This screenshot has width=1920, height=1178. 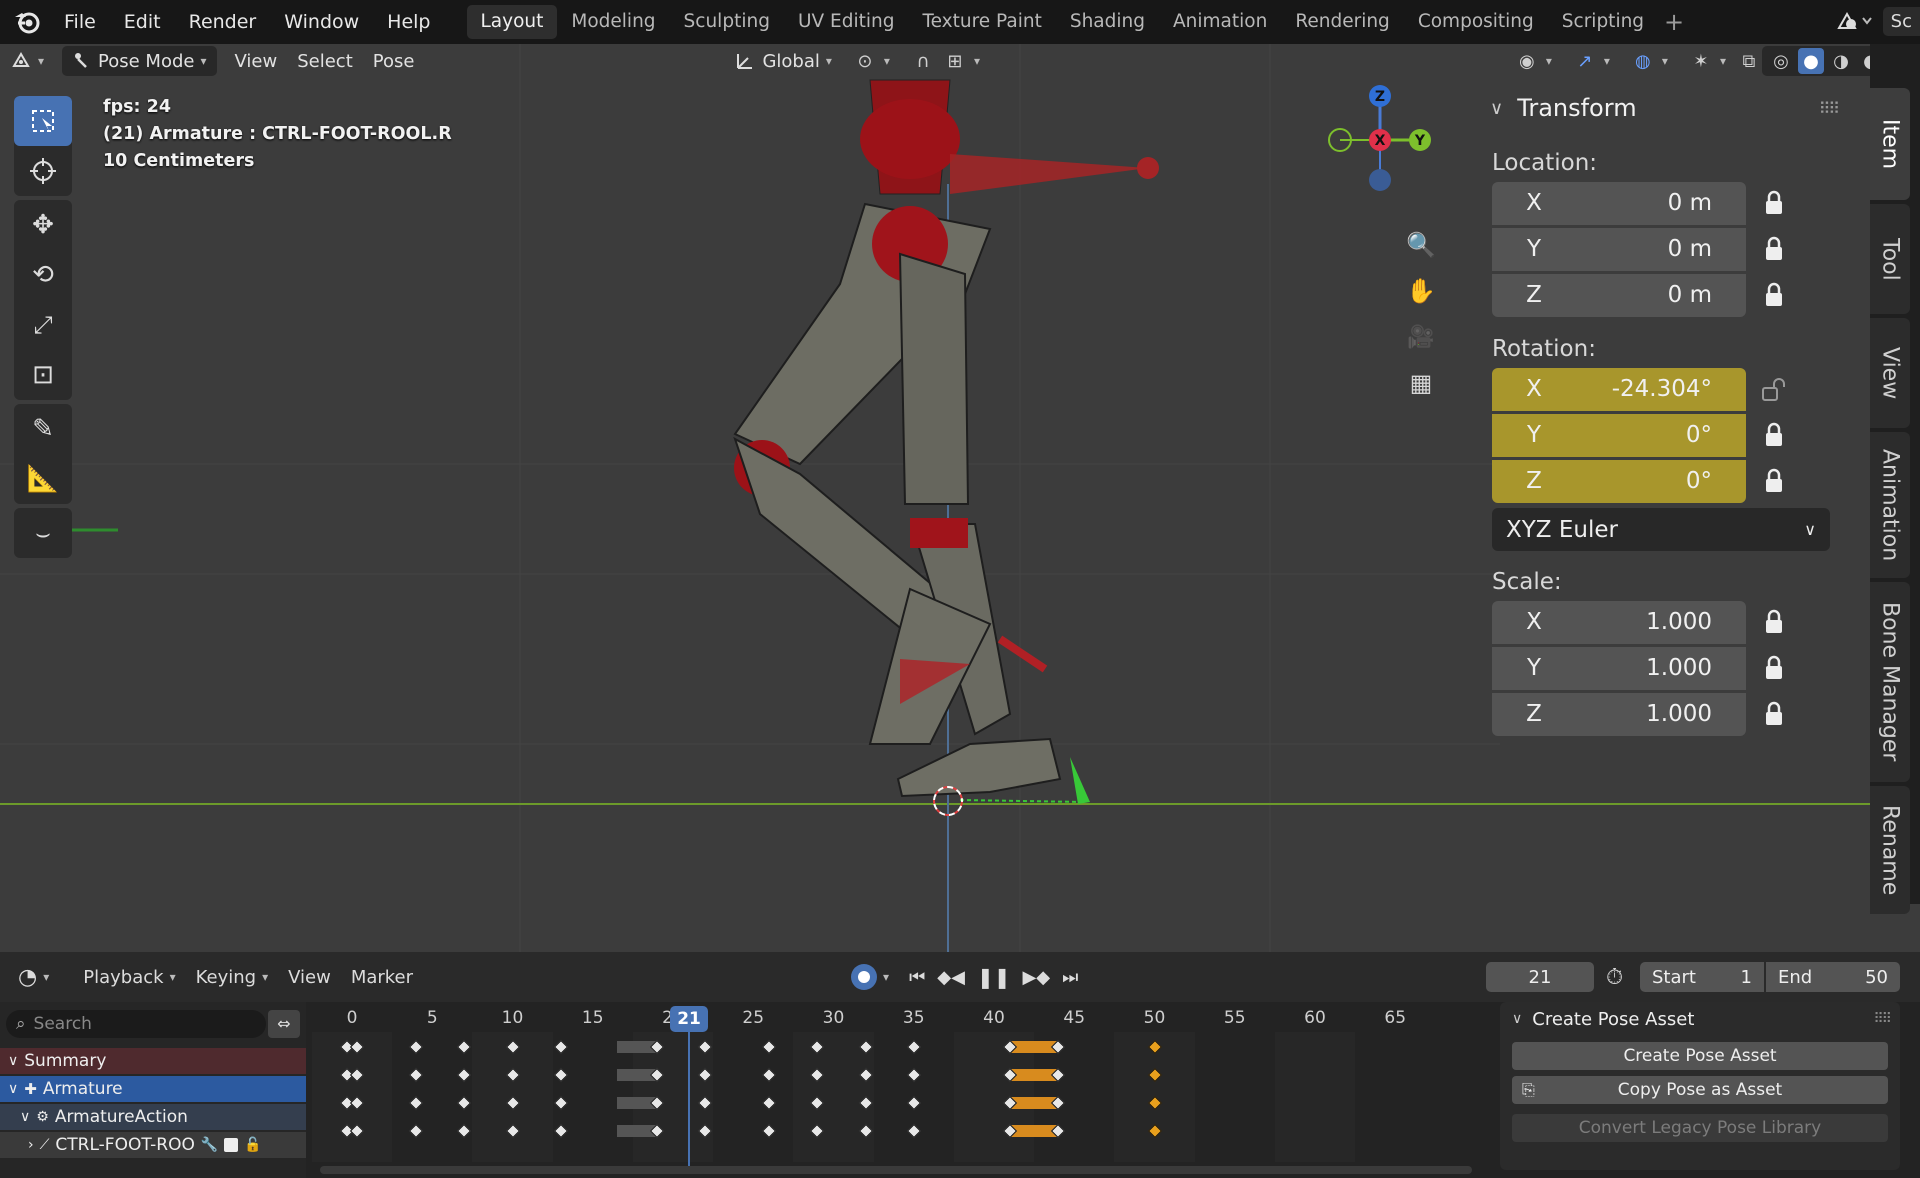 What do you see at coordinates (1619, 714) in the screenshot?
I see `scale-z-field: Z 1.000` at bounding box center [1619, 714].